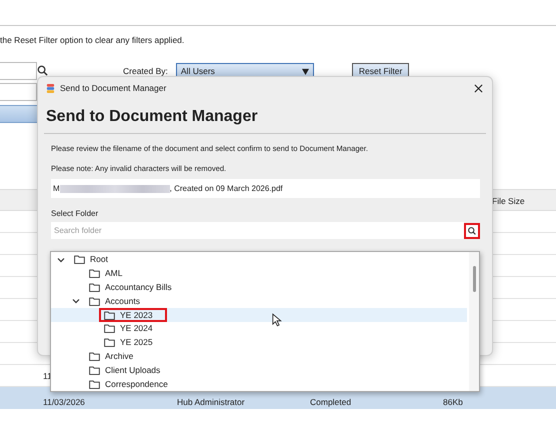 This screenshot has height=447, width=556. I want to click on select-folder-label: Select Folder, so click(75, 213).